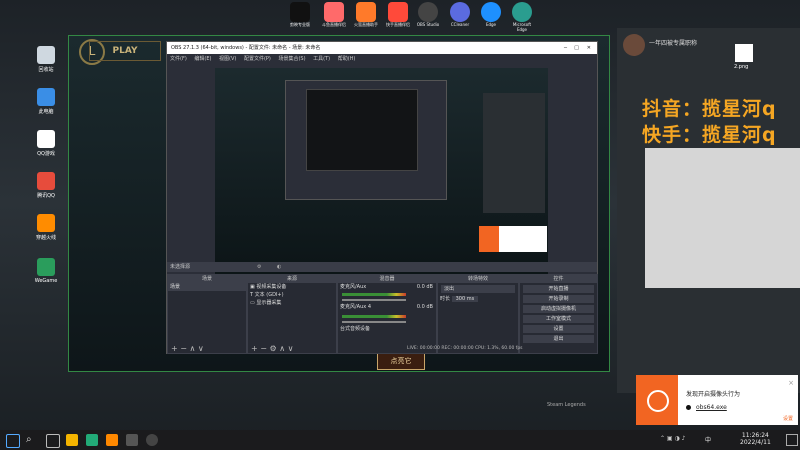 Image resolution: width=800 pixels, height=450 pixels. I want to click on ime-indicator: 中, so click(708, 439).